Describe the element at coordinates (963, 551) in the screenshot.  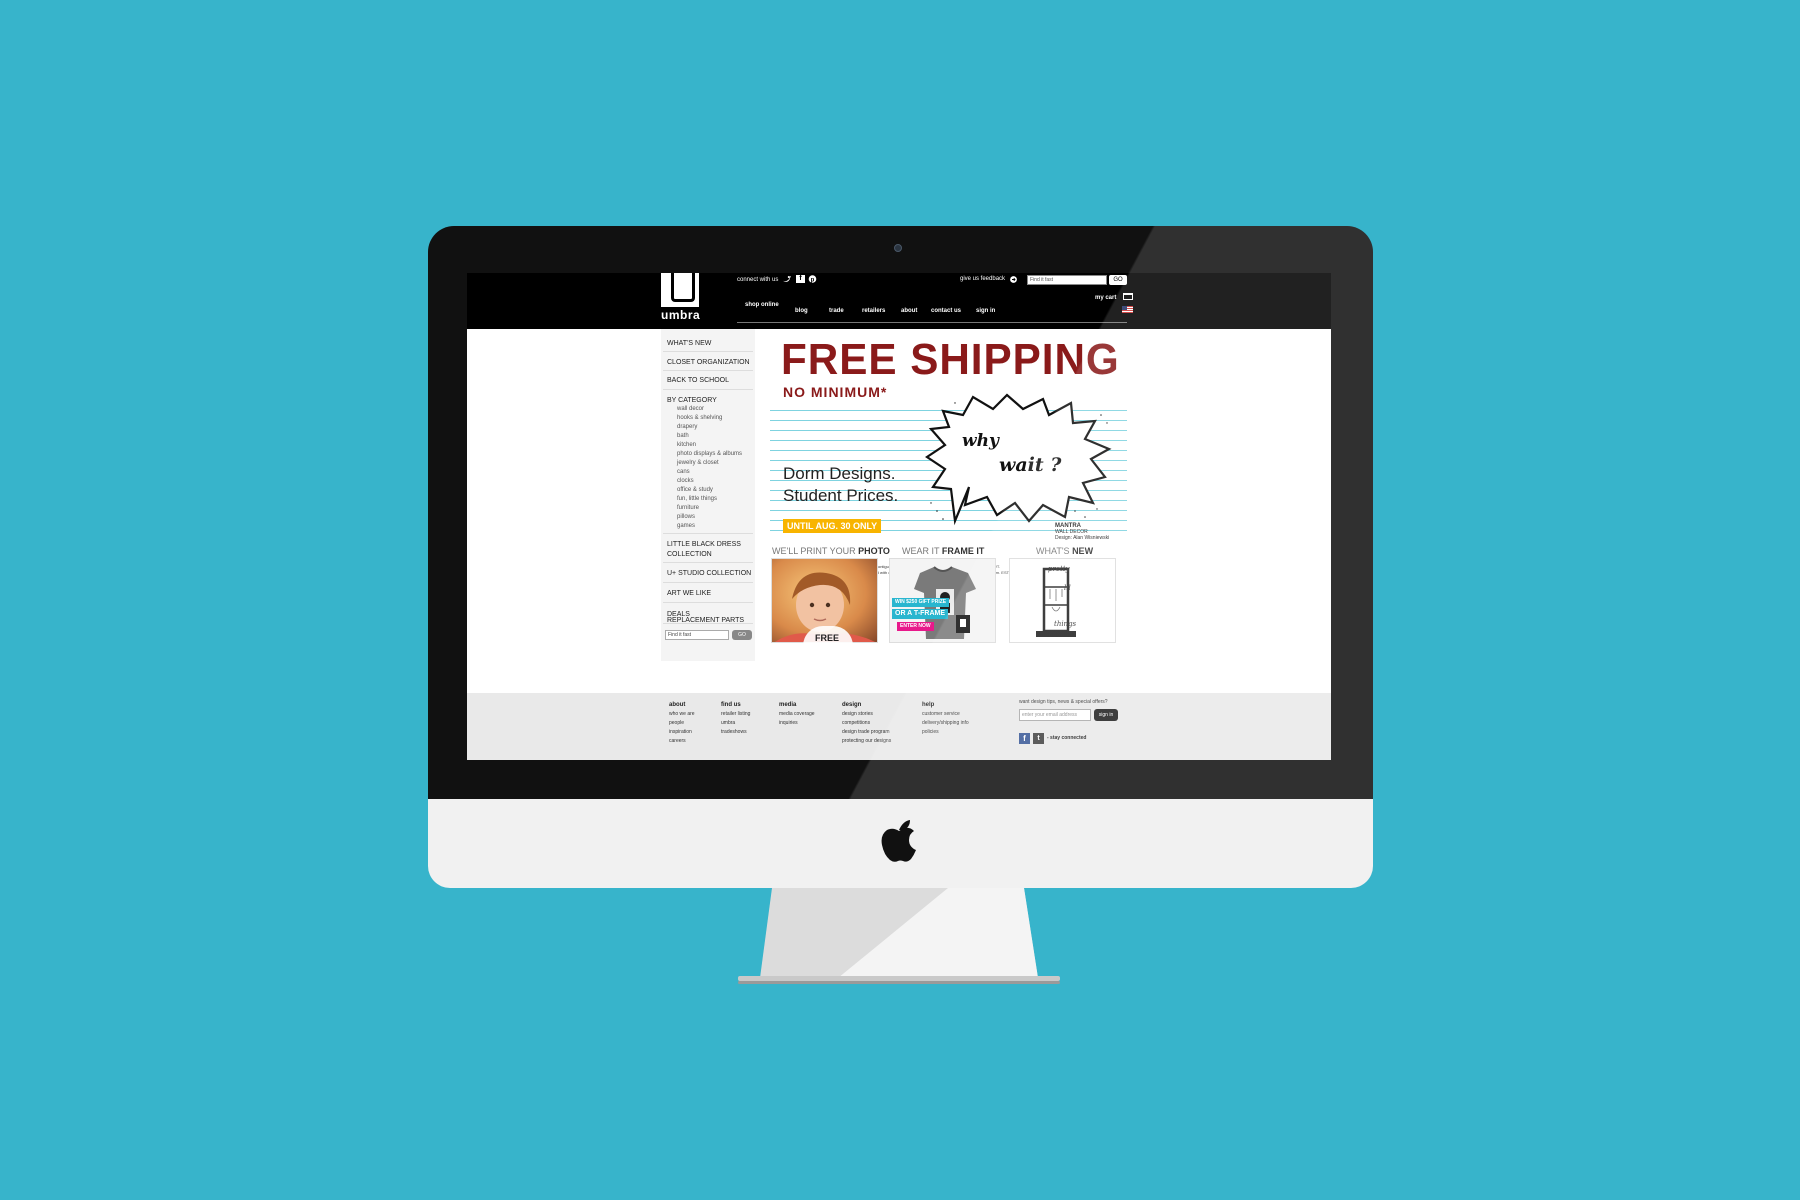
I see `promo-heading-bold: FRAME IT` at that location.